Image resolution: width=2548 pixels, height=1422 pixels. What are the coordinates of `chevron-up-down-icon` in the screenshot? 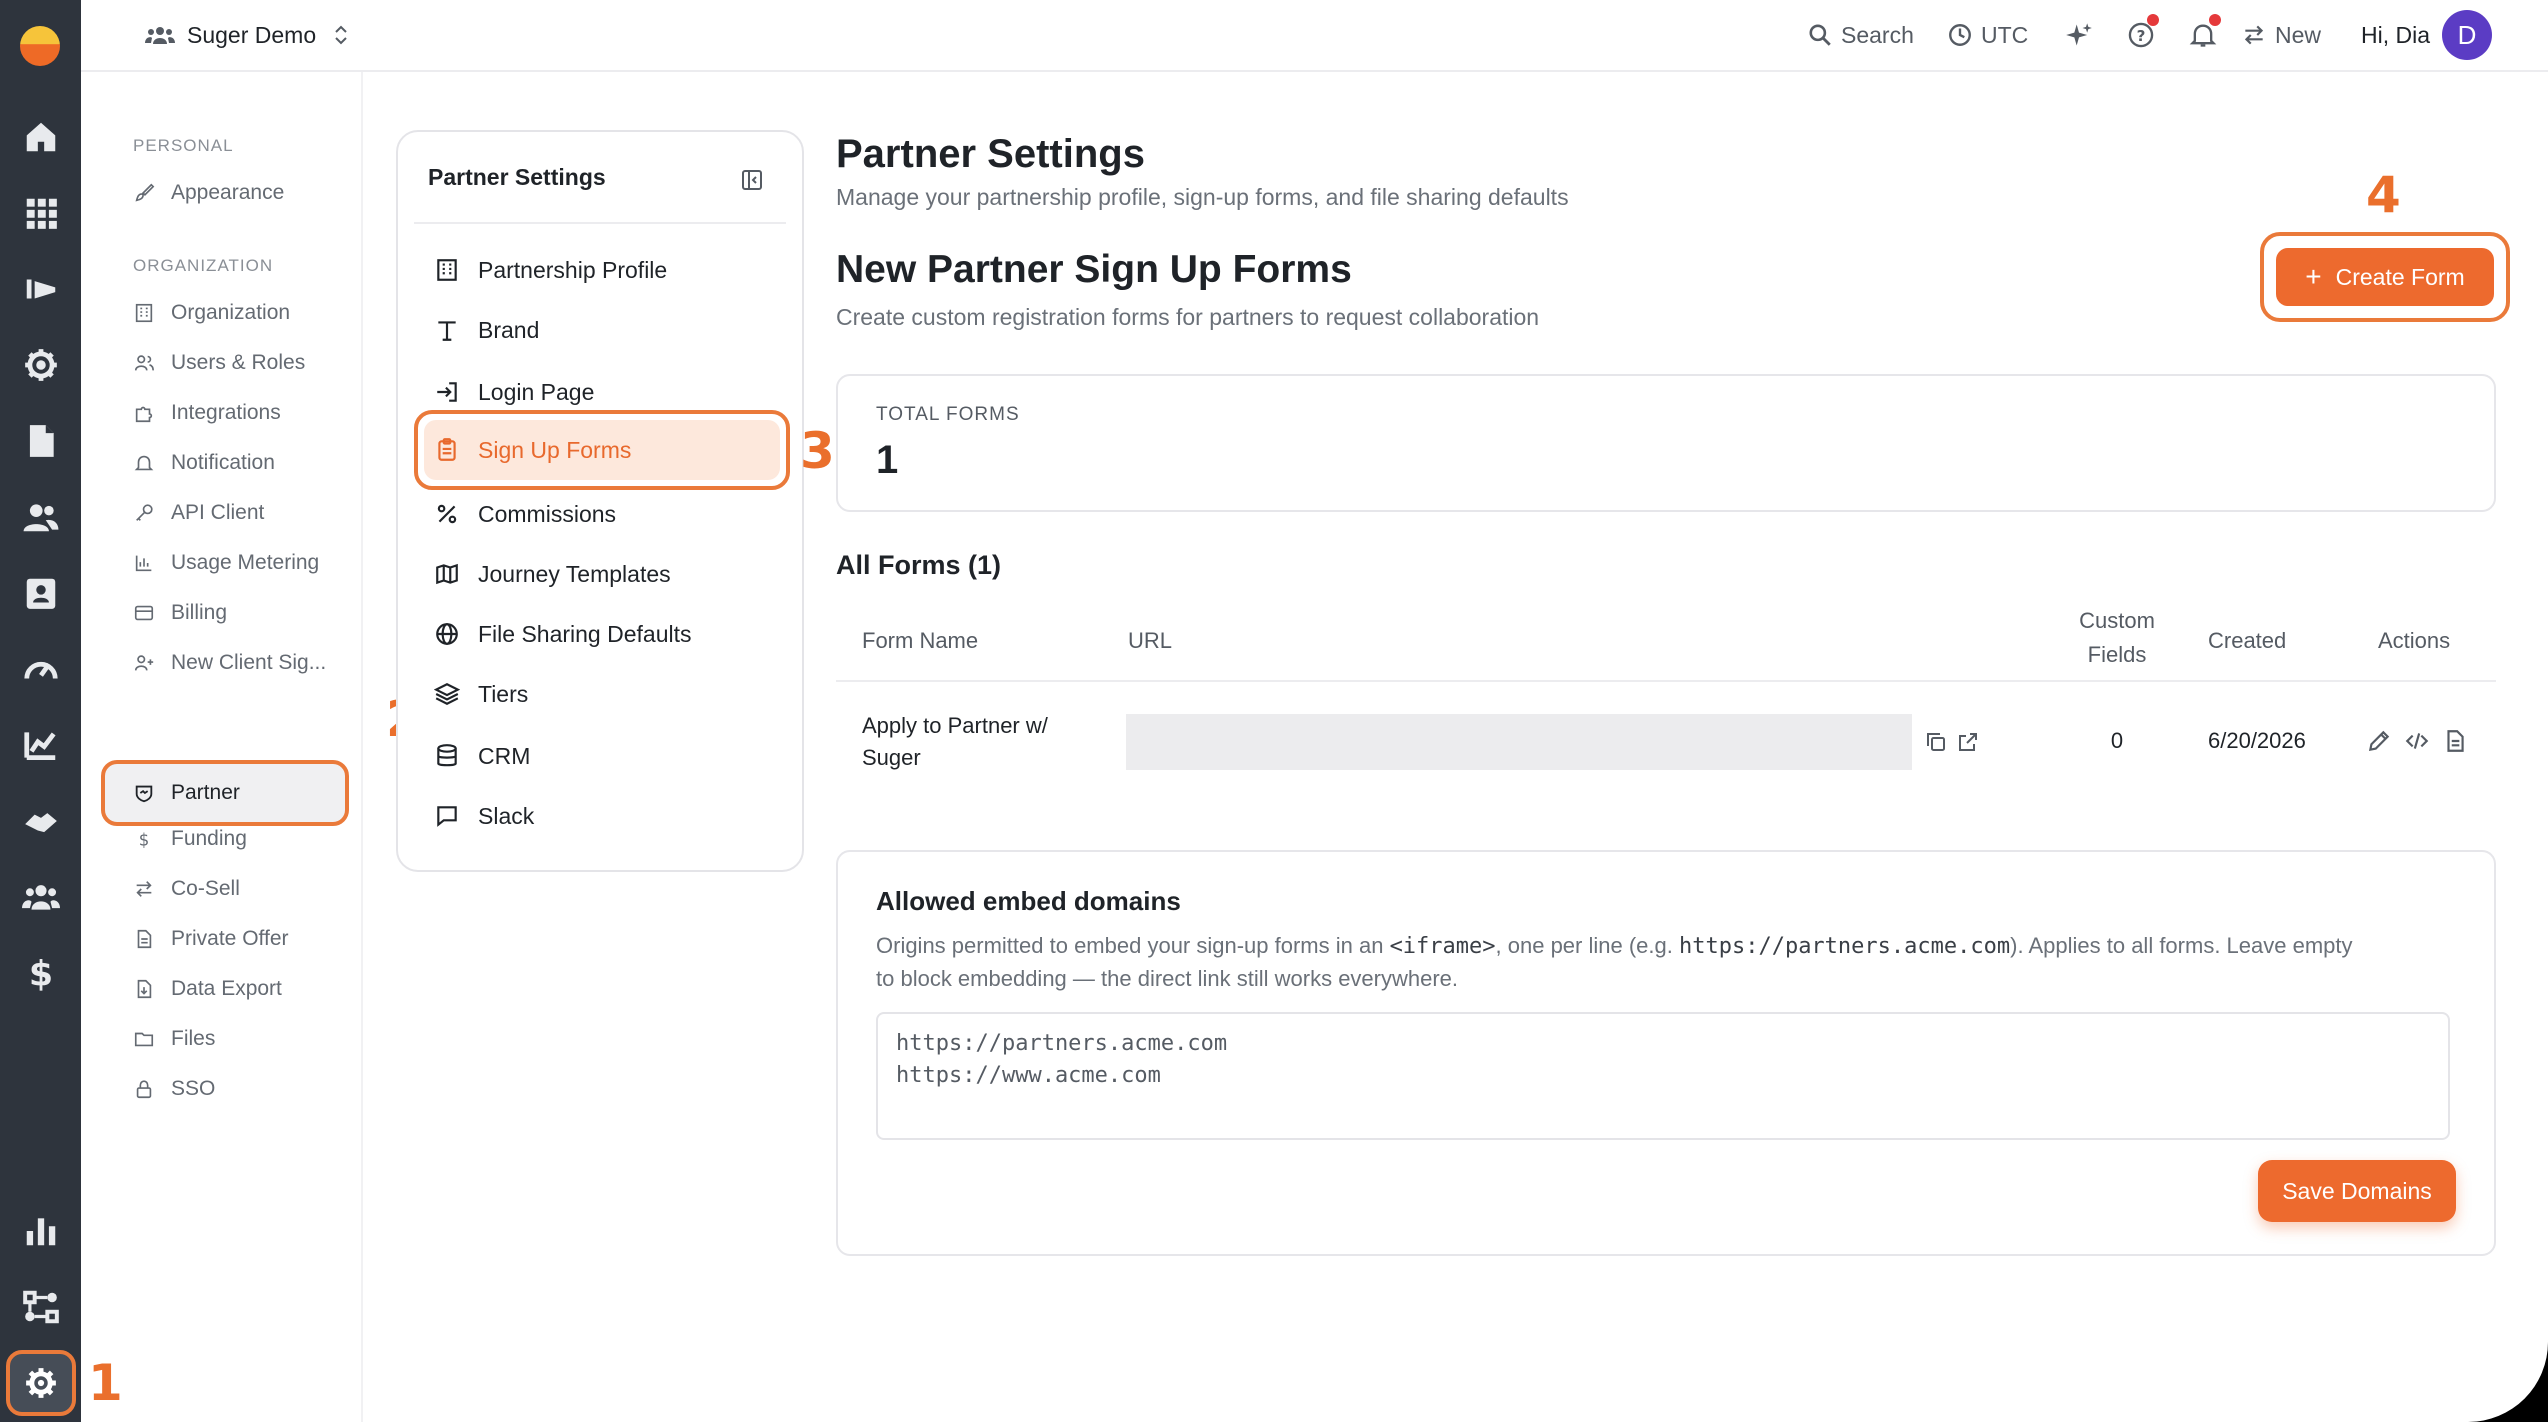 It's located at (341, 35).